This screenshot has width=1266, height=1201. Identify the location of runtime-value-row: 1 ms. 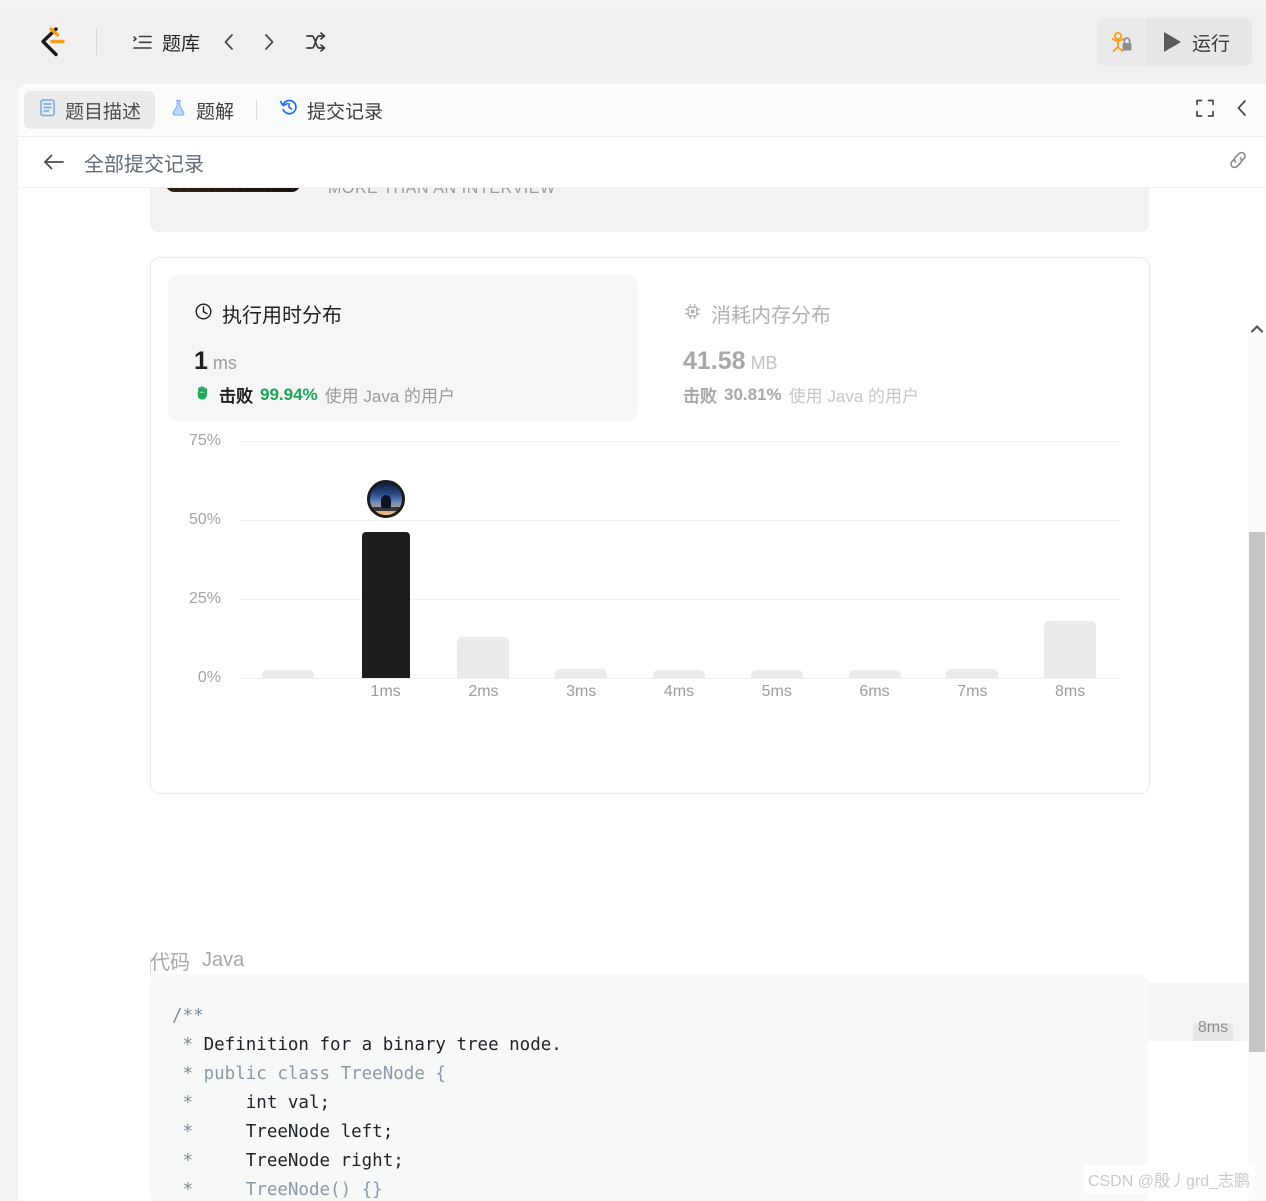
(403, 361).